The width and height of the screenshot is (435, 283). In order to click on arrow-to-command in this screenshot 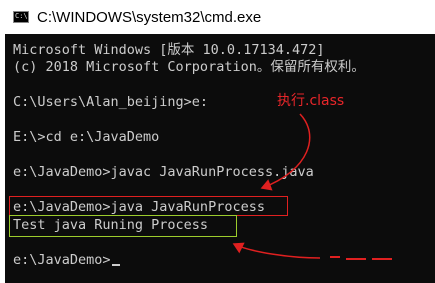, I will do `click(285, 152)`.